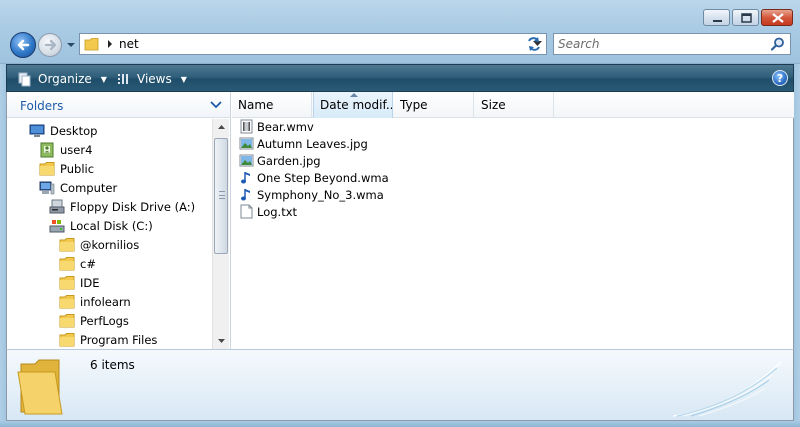 The height and width of the screenshot is (427, 800). What do you see at coordinates (216, 105) in the screenshot?
I see `chevron-down-icon` at bounding box center [216, 105].